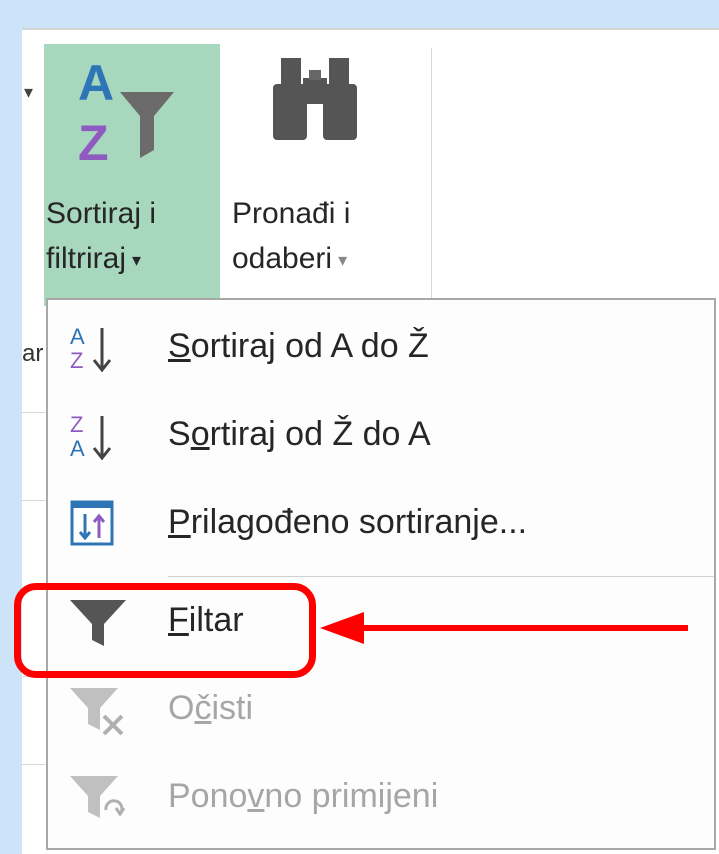  Describe the element at coordinates (381, 710) in the screenshot. I see `menu-item-clear: Očisti` at that location.